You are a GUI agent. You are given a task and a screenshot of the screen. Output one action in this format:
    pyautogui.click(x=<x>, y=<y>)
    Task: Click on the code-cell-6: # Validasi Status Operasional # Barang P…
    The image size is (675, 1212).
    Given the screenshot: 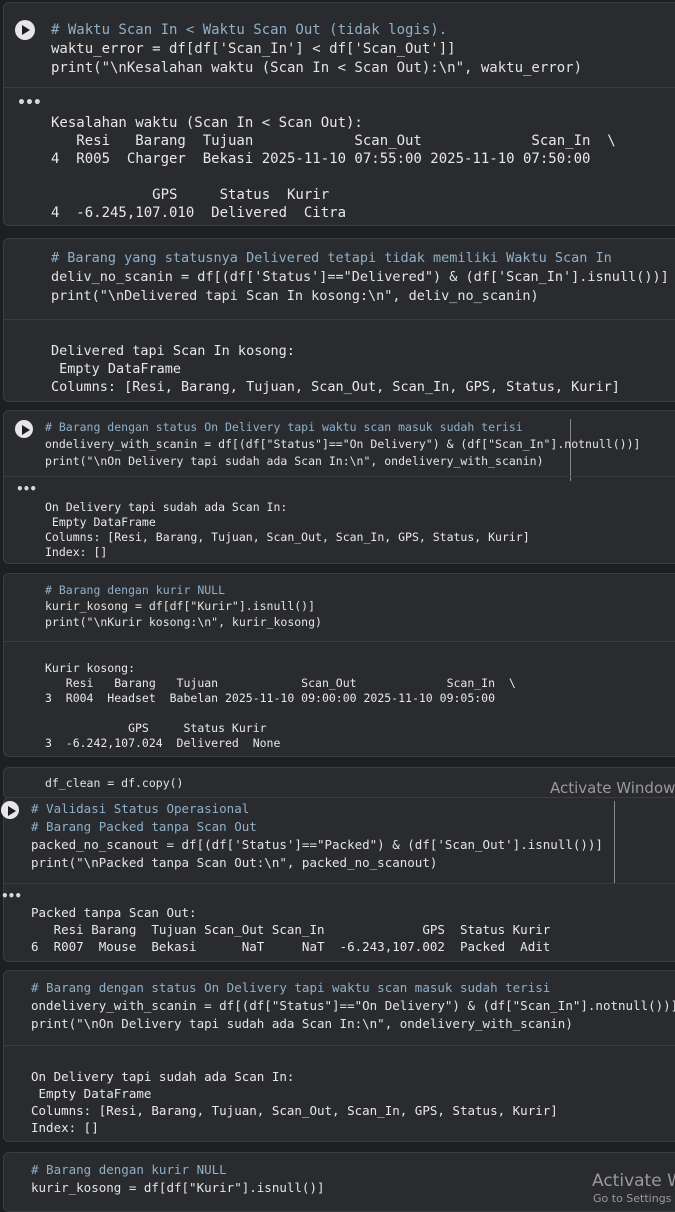 What is the action you would take?
    pyautogui.click(x=338, y=879)
    